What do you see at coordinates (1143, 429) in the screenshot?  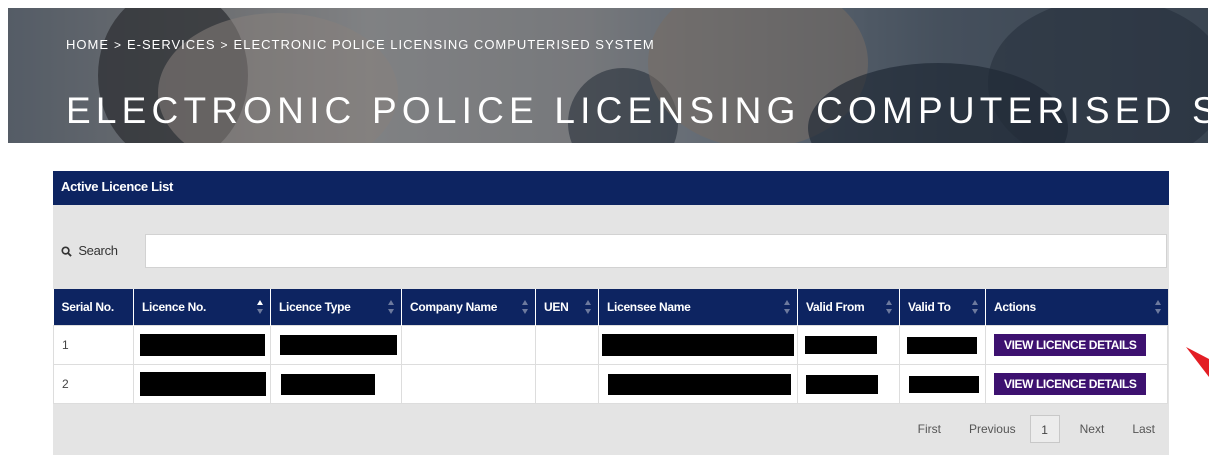 I see `pagination-last: Last` at bounding box center [1143, 429].